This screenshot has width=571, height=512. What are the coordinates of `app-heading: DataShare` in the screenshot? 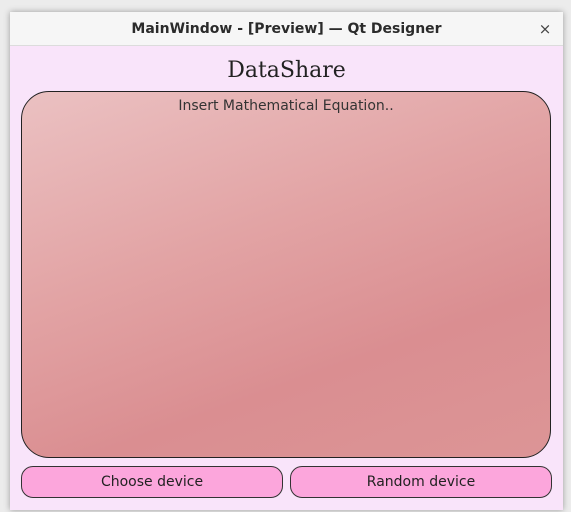 It's located at (286, 70).